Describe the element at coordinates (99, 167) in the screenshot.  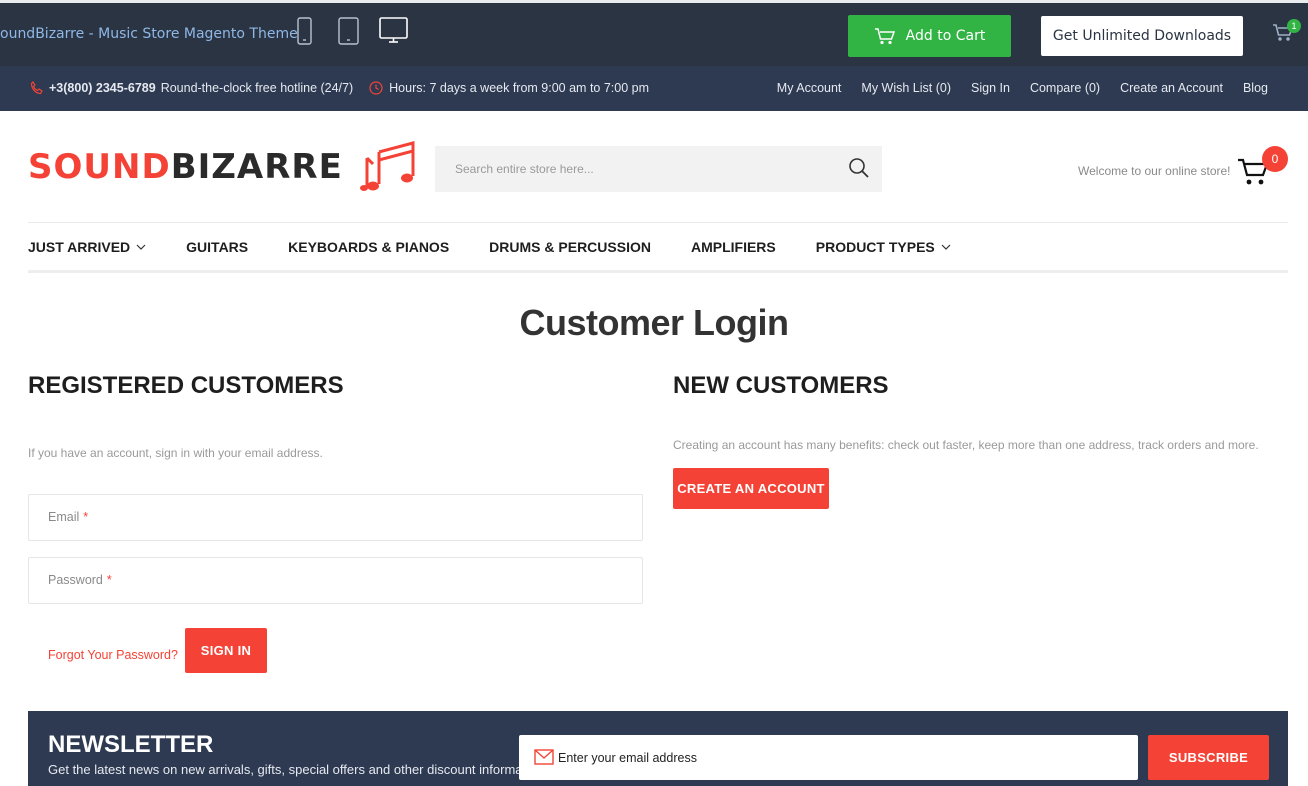
I see `logo-text-sound: SOUND` at that location.